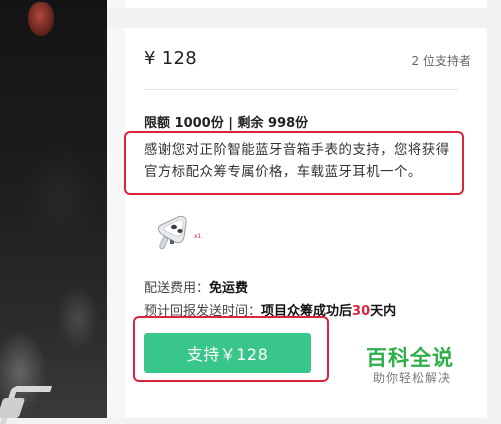  I want to click on delivery-suffix: 天内, so click(383, 311).